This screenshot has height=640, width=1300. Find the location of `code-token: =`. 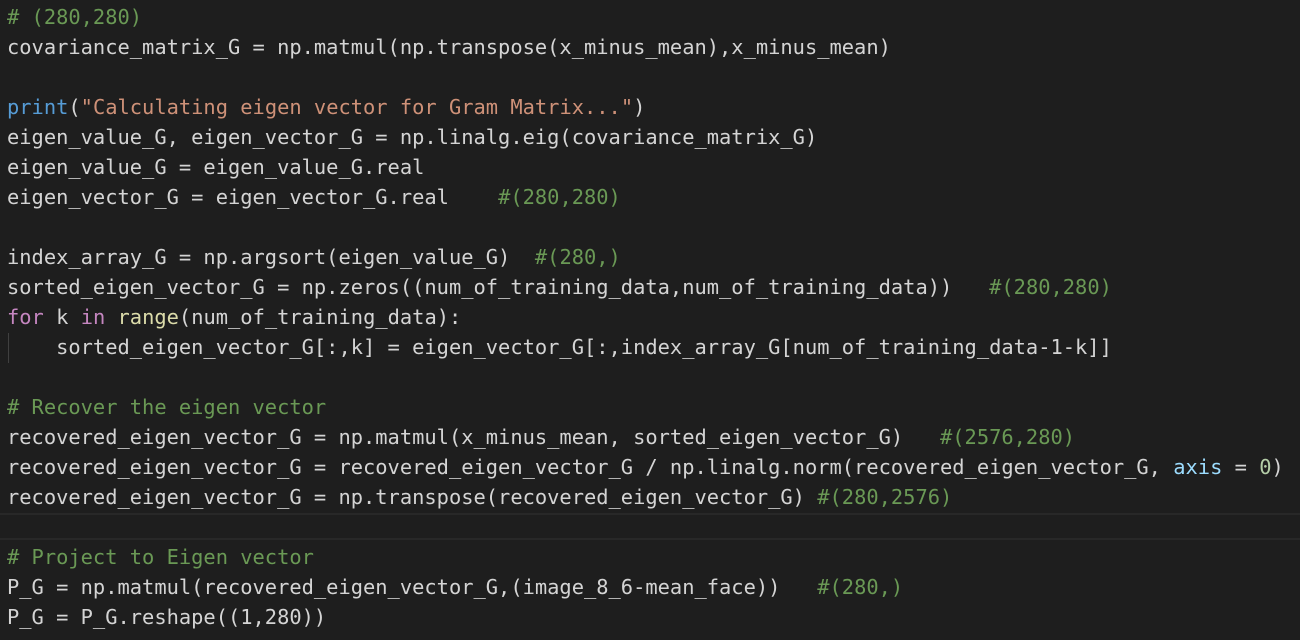

code-token: = is located at coordinates (1241, 467).